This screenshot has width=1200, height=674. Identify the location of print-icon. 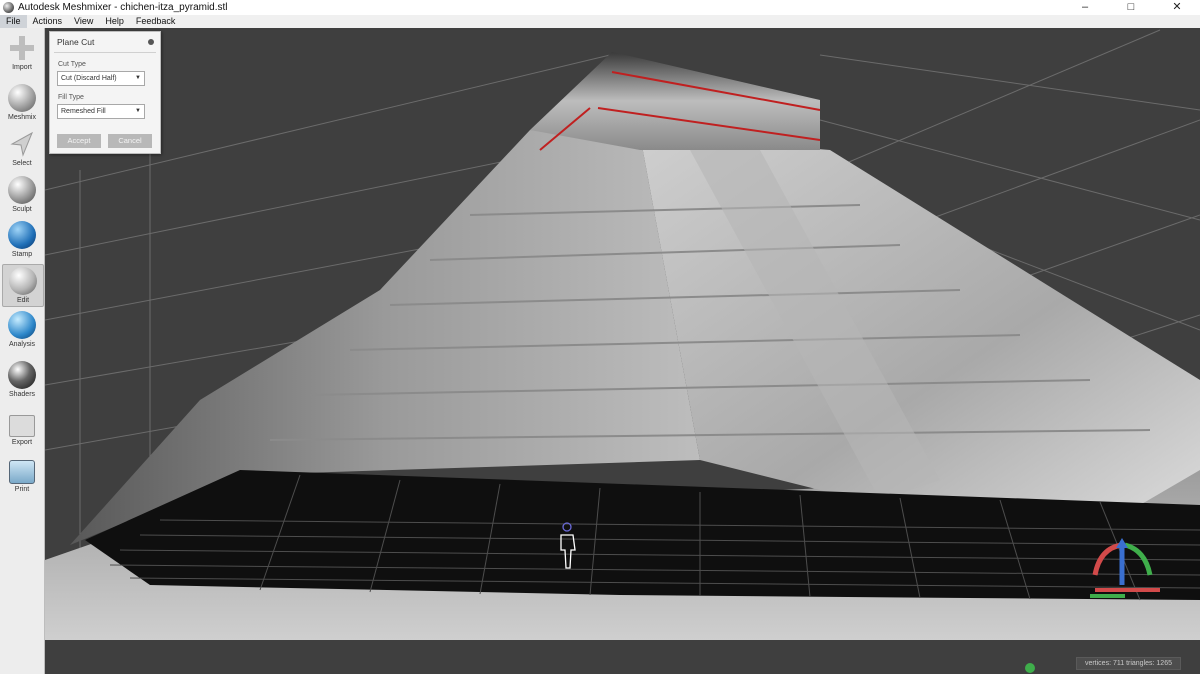
(22, 472).